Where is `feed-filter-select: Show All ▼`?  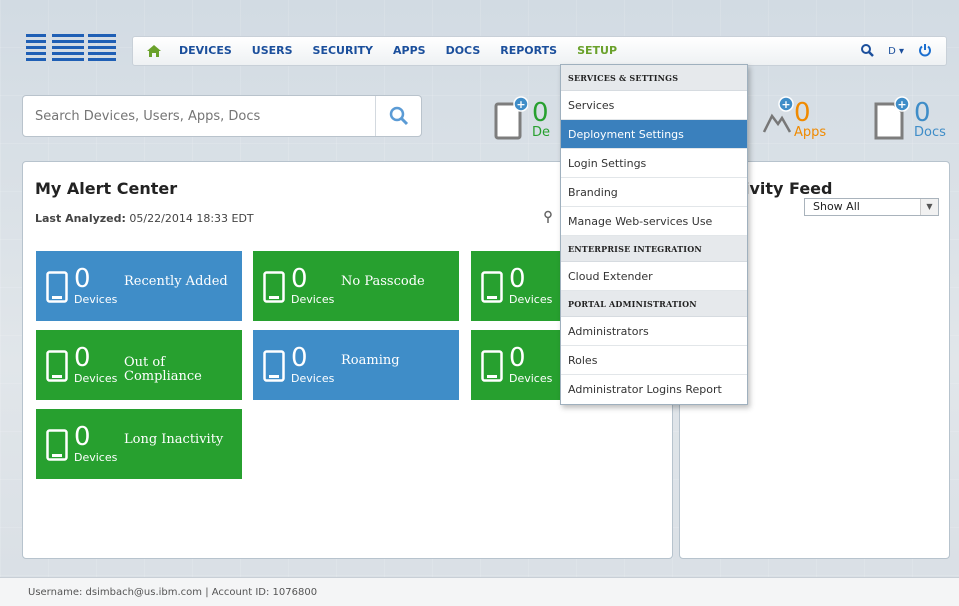 feed-filter-select: Show All ▼ is located at coordinates (871, 207).